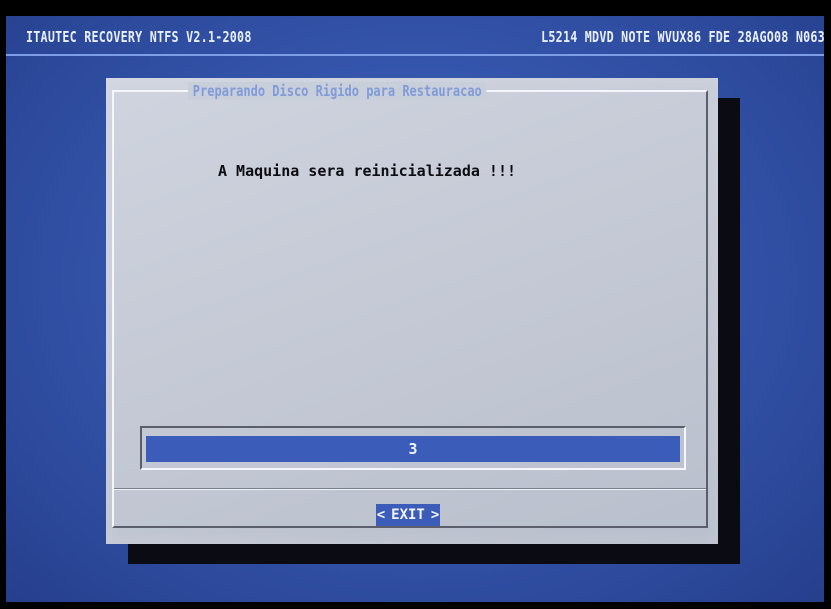 The height and width of the screenshot is (609, 831). Describe the element at coordinates (410, 489) in the screenshot. I see `button-divider` at that location.